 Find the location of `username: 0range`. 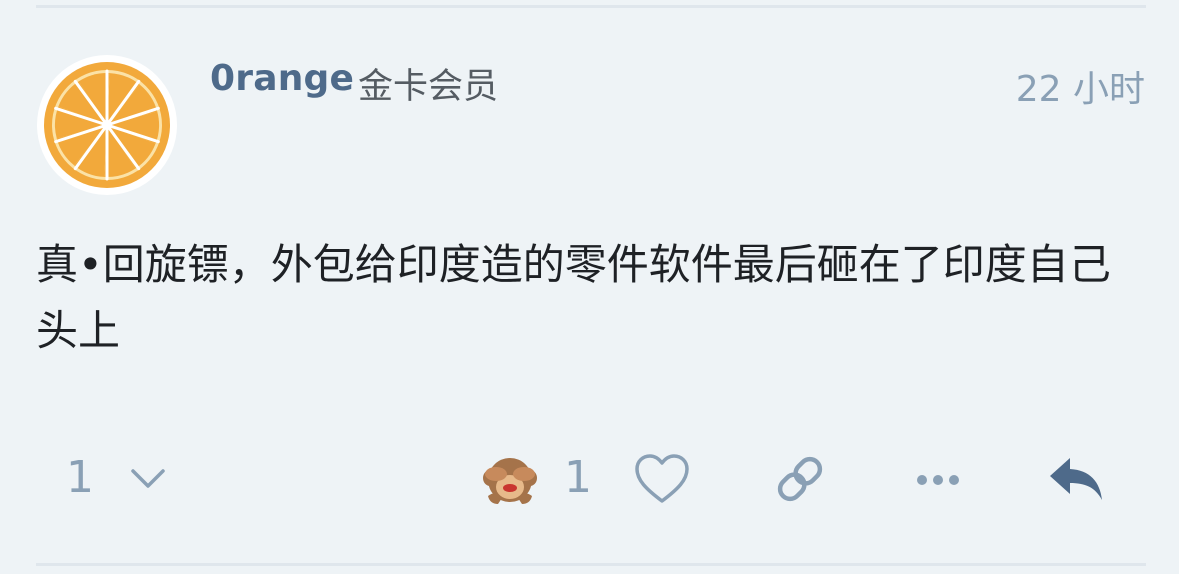

username: 0range is located at coordinates (282, 78).